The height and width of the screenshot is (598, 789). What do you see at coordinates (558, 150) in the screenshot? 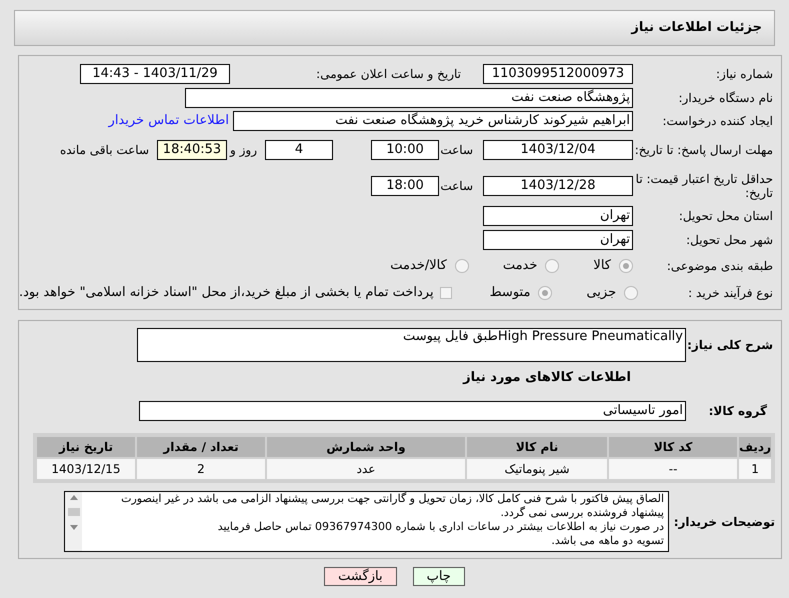
I see `text-field: 1403/12/04` at bounding box center [558, 150].